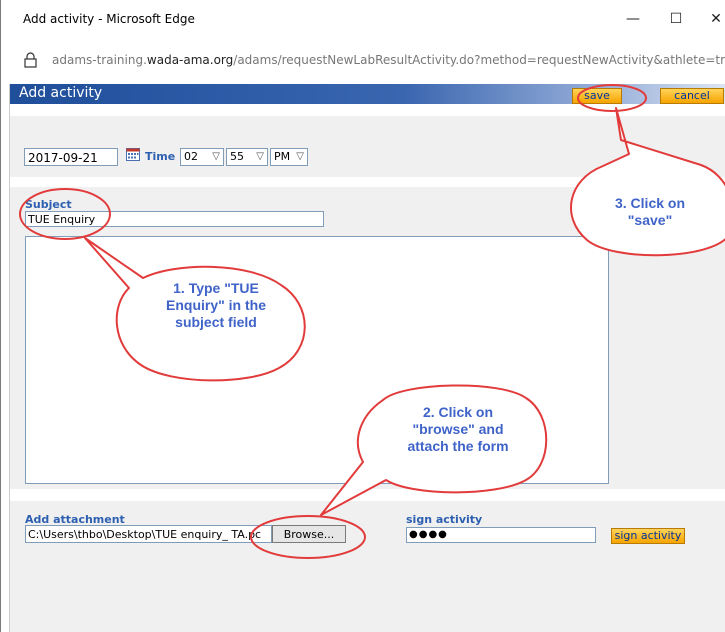 The height and width of the screenshot is (632, 725). Describe the element at coordinates (458, 446) in the screenshot. I see `callout-line: attach the form` at that location.